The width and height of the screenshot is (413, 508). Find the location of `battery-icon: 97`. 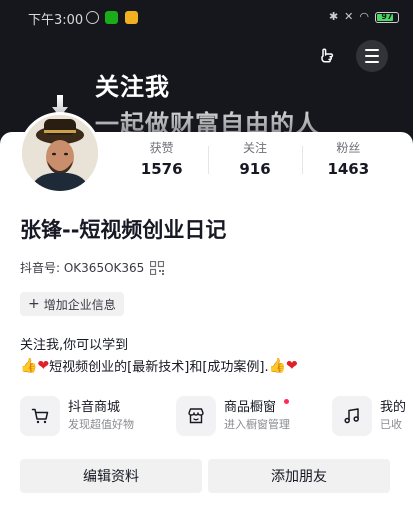

battery-icon: 97 is located at coordinates (387, 17).